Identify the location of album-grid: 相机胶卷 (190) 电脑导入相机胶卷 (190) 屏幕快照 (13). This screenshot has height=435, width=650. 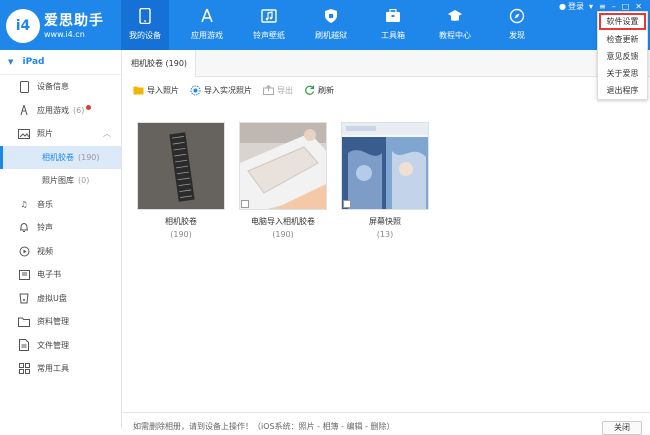
(283, 180).